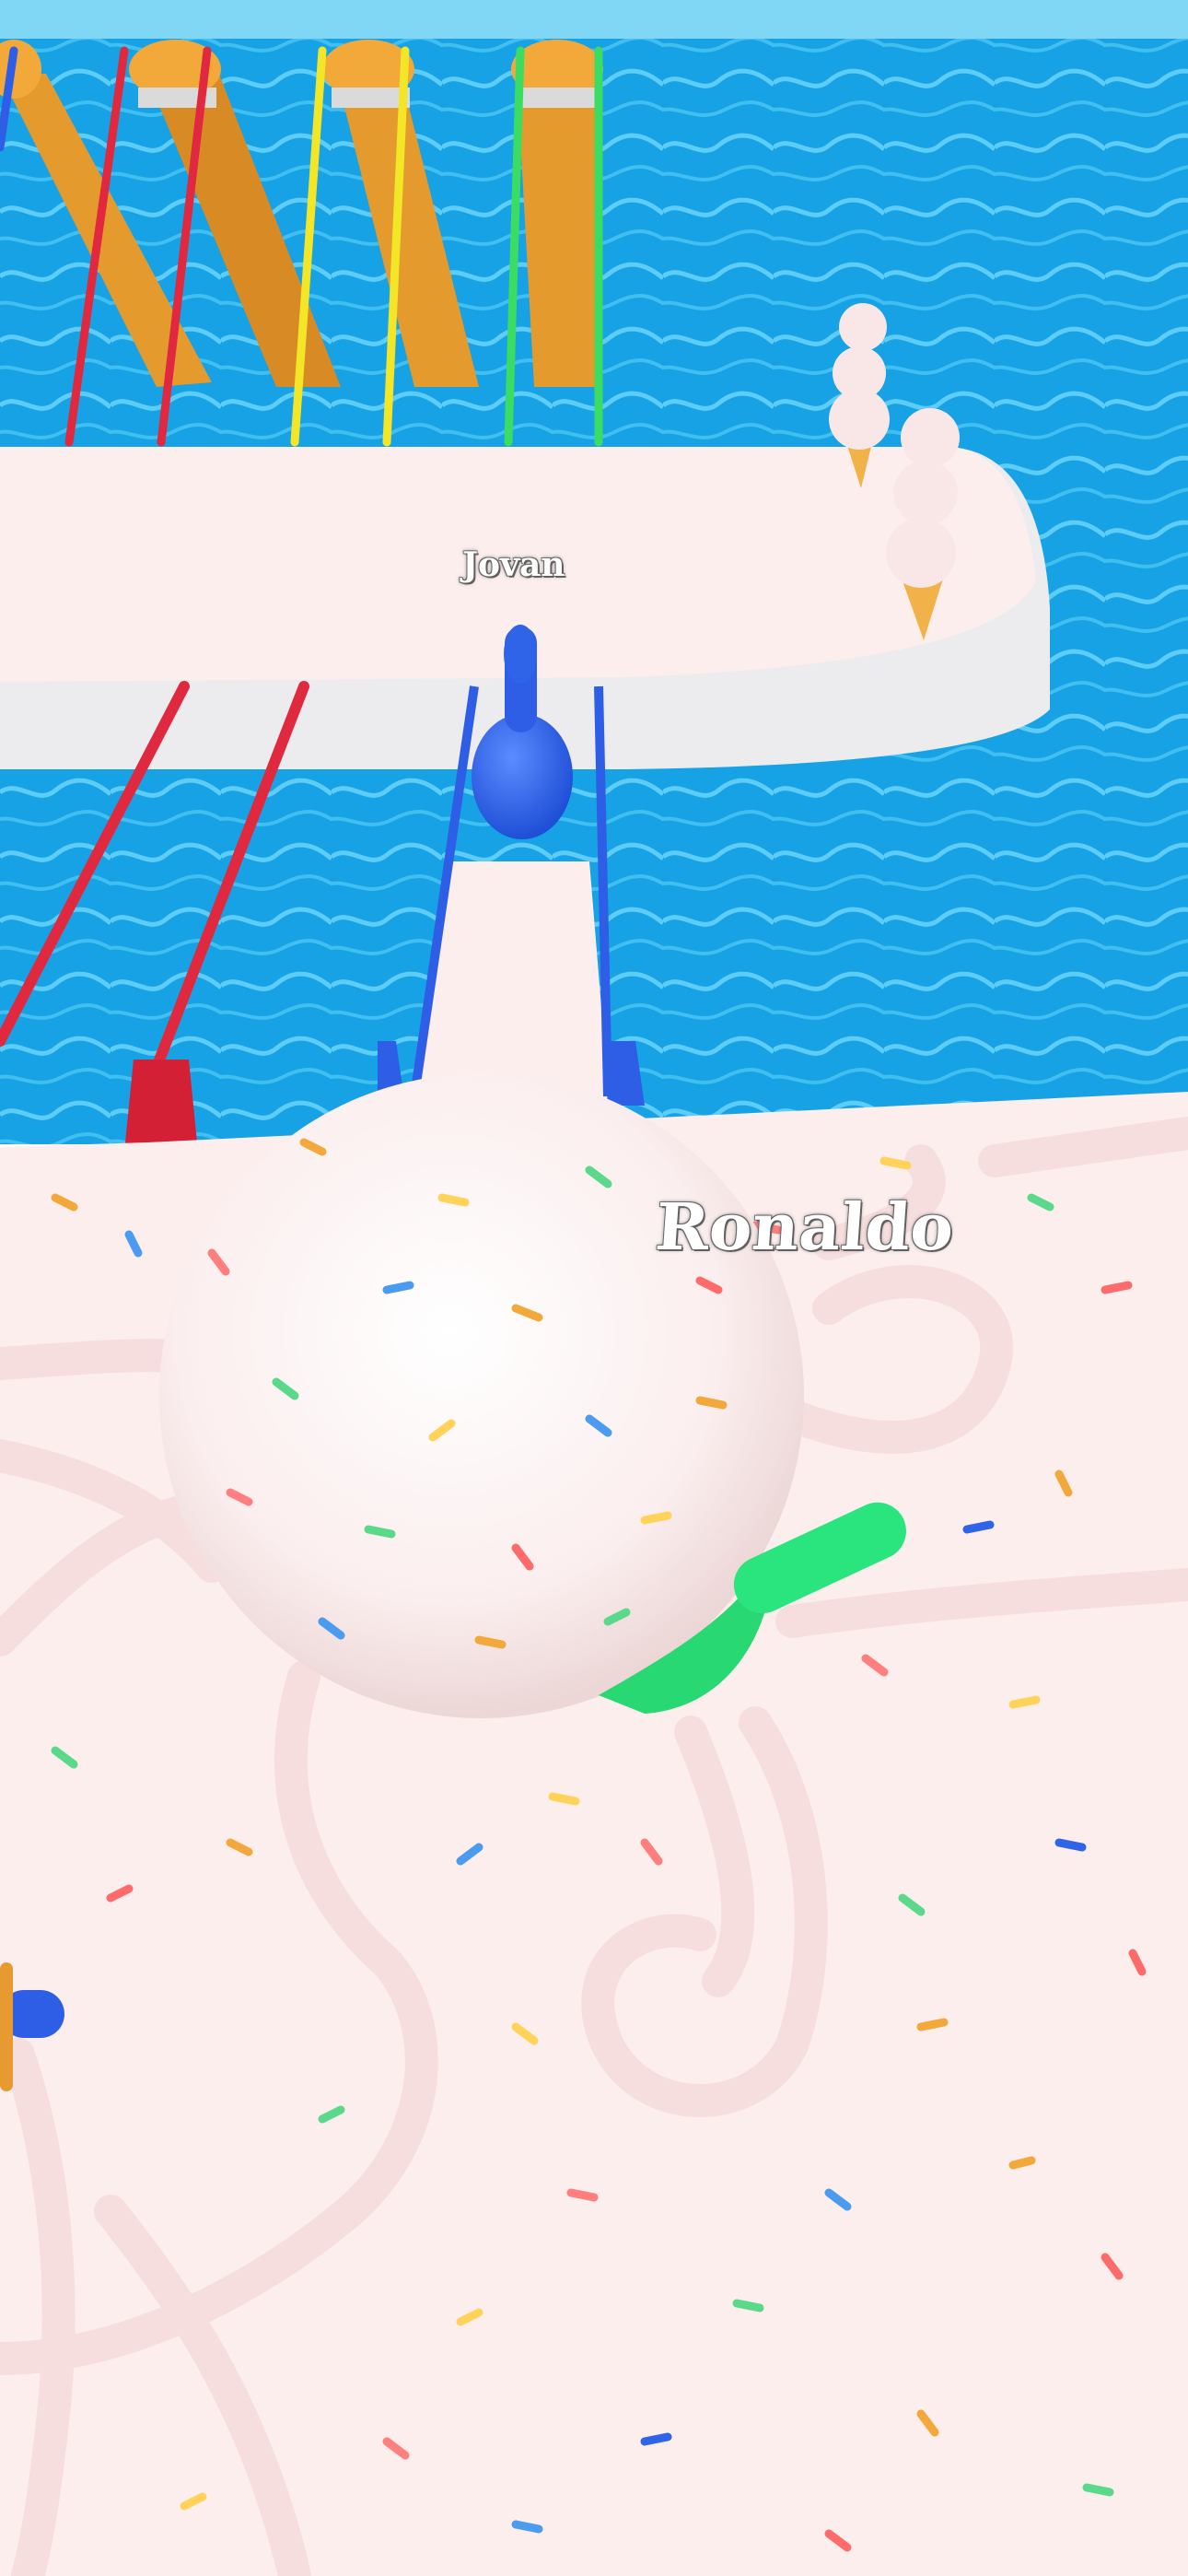  Describe the element at coordinates (594, 19) in the screenshot. I see `sky` at that location.